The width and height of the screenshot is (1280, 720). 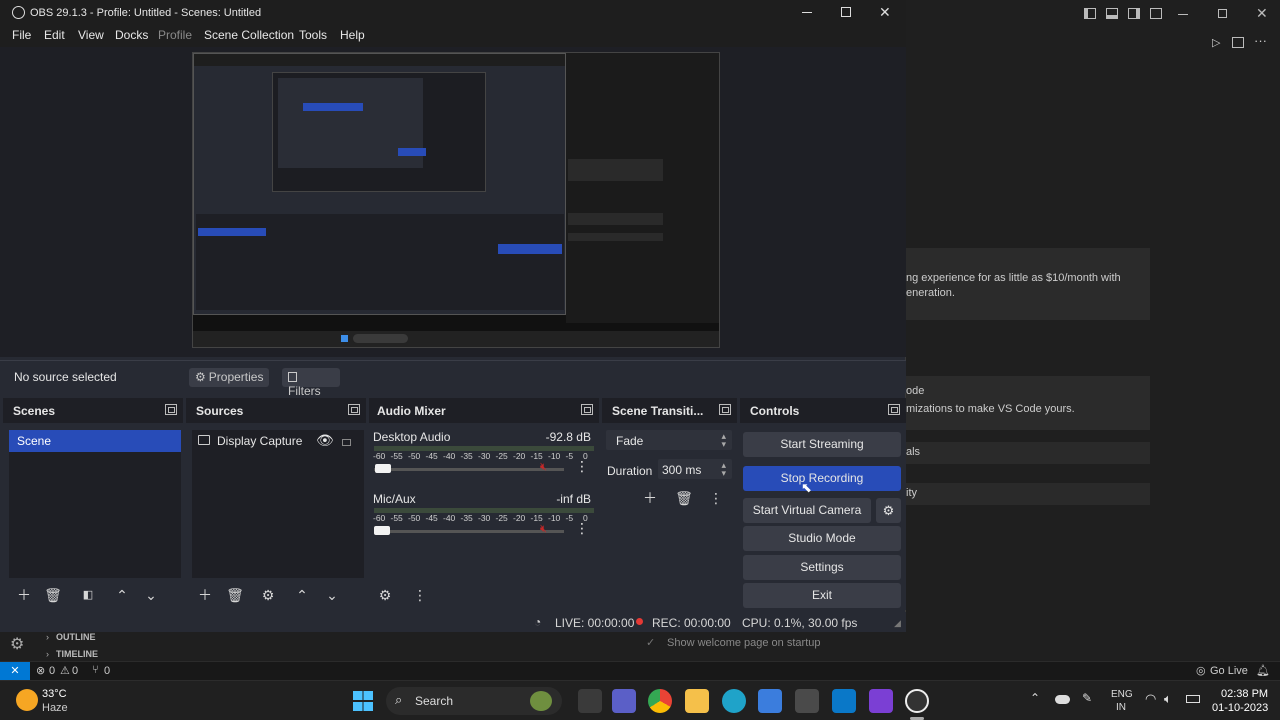 What do you see at coordinates (1035, 698) in the screenshot?
I see `show-hidden-icons-chevron-icon: ⌃` at bounding box center [1035, 698].